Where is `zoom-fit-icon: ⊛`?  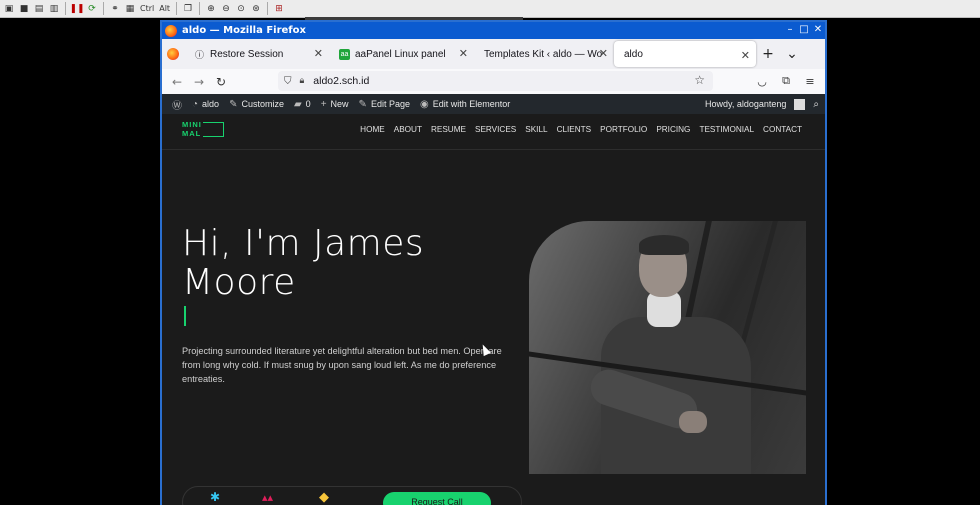 zoom-fit-icon: ⊛ is located at coordinates (256, 9).